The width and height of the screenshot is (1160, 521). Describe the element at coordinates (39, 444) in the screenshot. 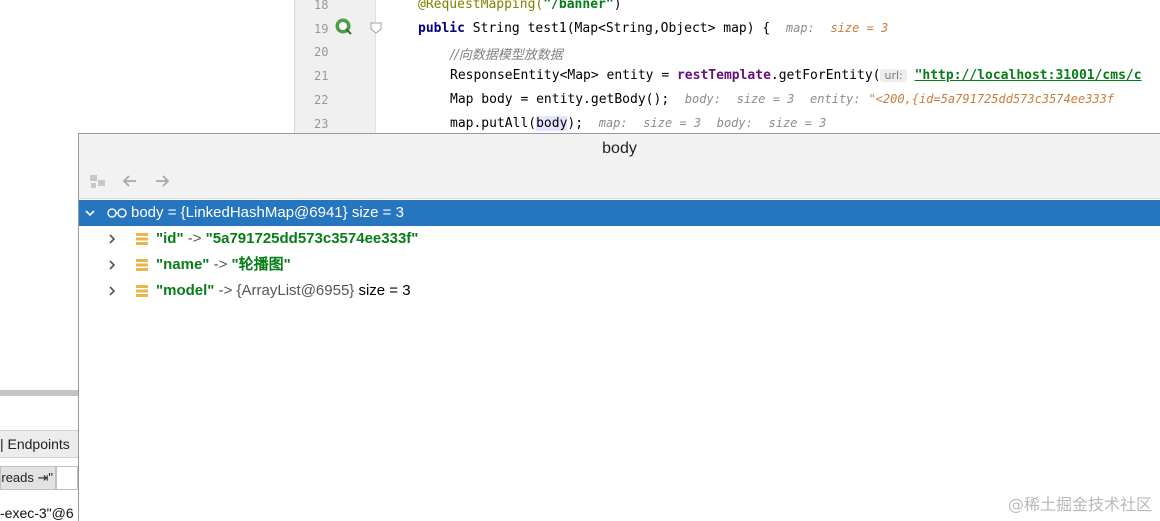

I see `tab-endpoints: | Endpoints` at that location.